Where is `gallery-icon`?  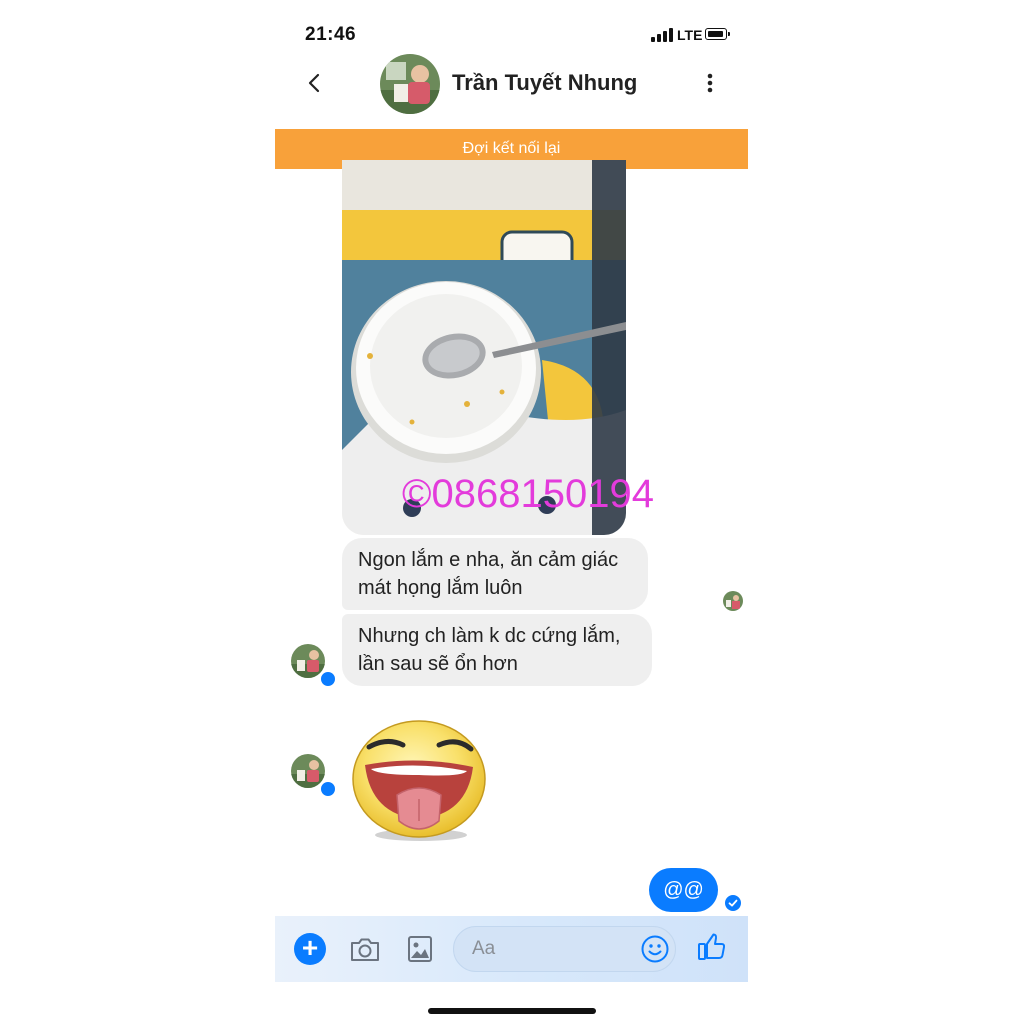
gallery-icon is located at coordinates (420, 949).